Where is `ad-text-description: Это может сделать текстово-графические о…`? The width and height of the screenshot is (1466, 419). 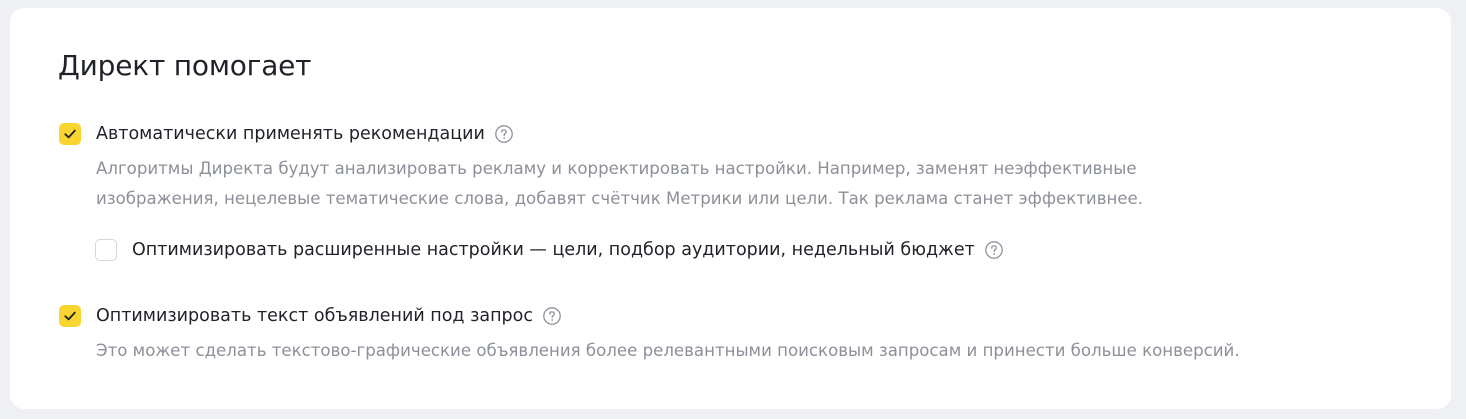 ad-text-description: Это может сделать текстово-графические о… is located at coordinates (668, 351).